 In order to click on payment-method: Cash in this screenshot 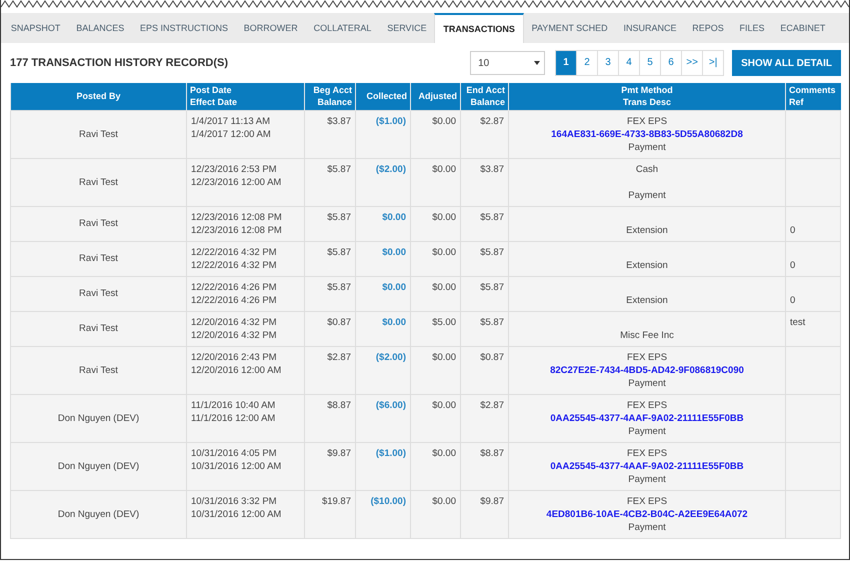, I will do `click(647, 169)`.